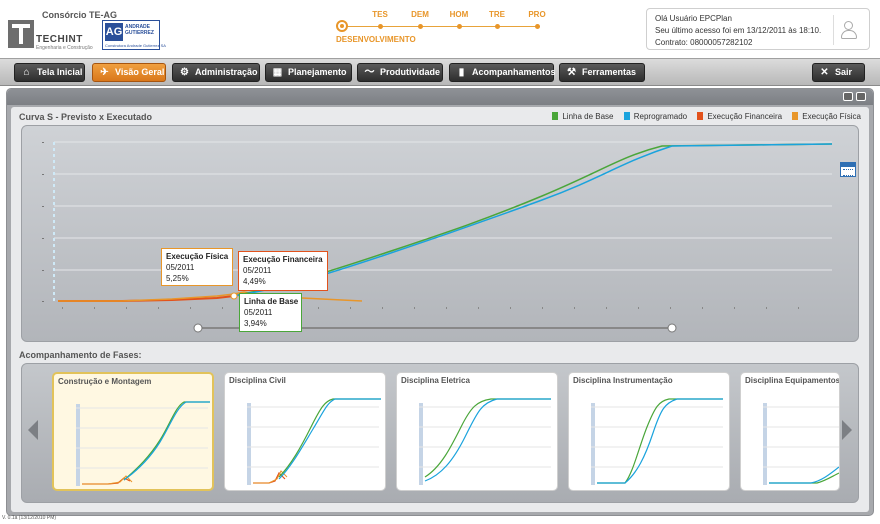 The width and height of the screenshot is (880, 524). I want to click on fase-card-disciplina-civil: Disciplina Civil, so click(305, 431).